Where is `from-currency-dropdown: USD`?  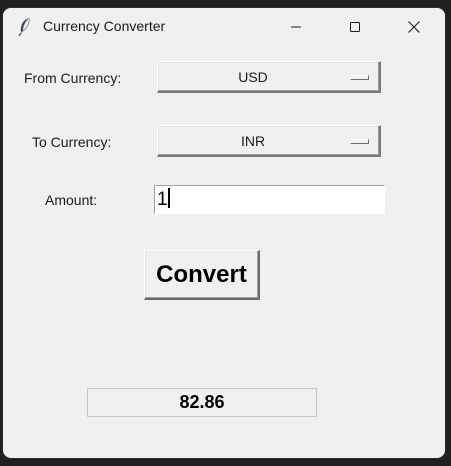 from-currency-dropdown: USD is located at coordinates (269, 77).